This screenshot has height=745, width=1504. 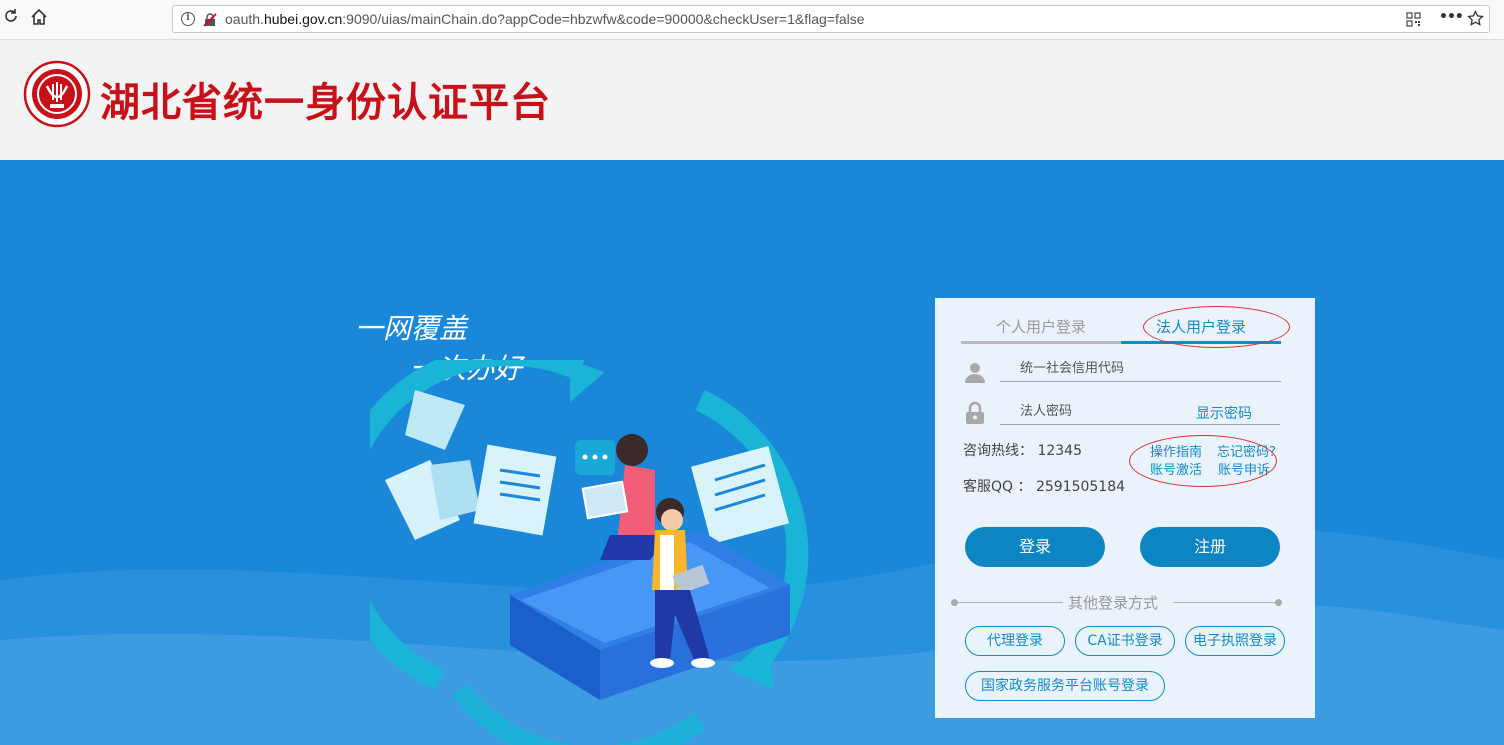 I want to click on credit-code-input, so click(x=1140, y=368).